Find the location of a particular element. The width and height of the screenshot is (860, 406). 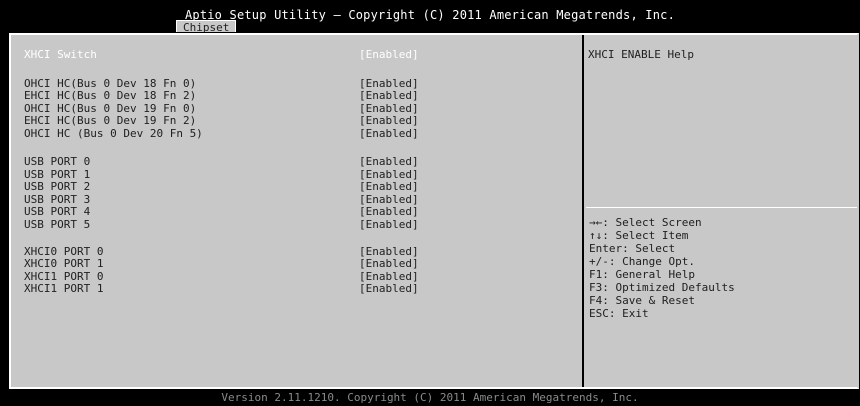

tab-chipset: Chipset is located at coordinates (206, 27).